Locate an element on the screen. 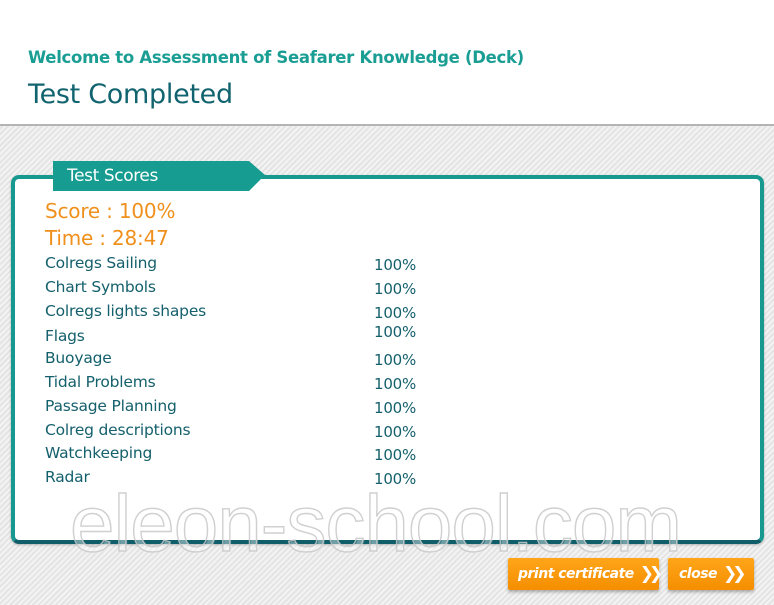 The height and width of the screenshot is (605, 774). category-label: Radar is located at coordinates (67, 477).